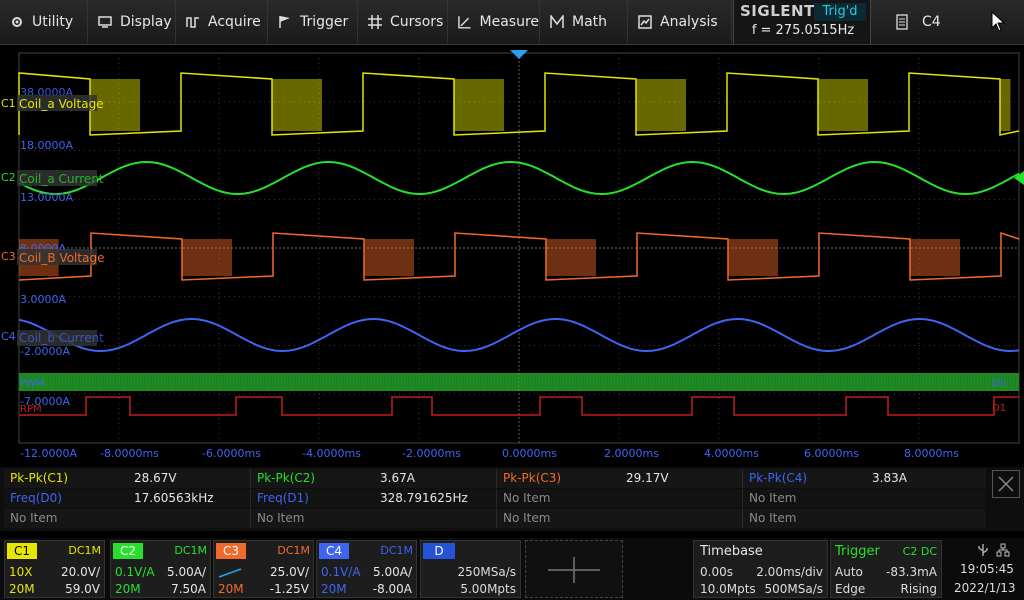 Image resolution: width=1024 pixels, height=600 pixels. I want to click on c2-bottom-value: 13.0000A, so click(46, 197).